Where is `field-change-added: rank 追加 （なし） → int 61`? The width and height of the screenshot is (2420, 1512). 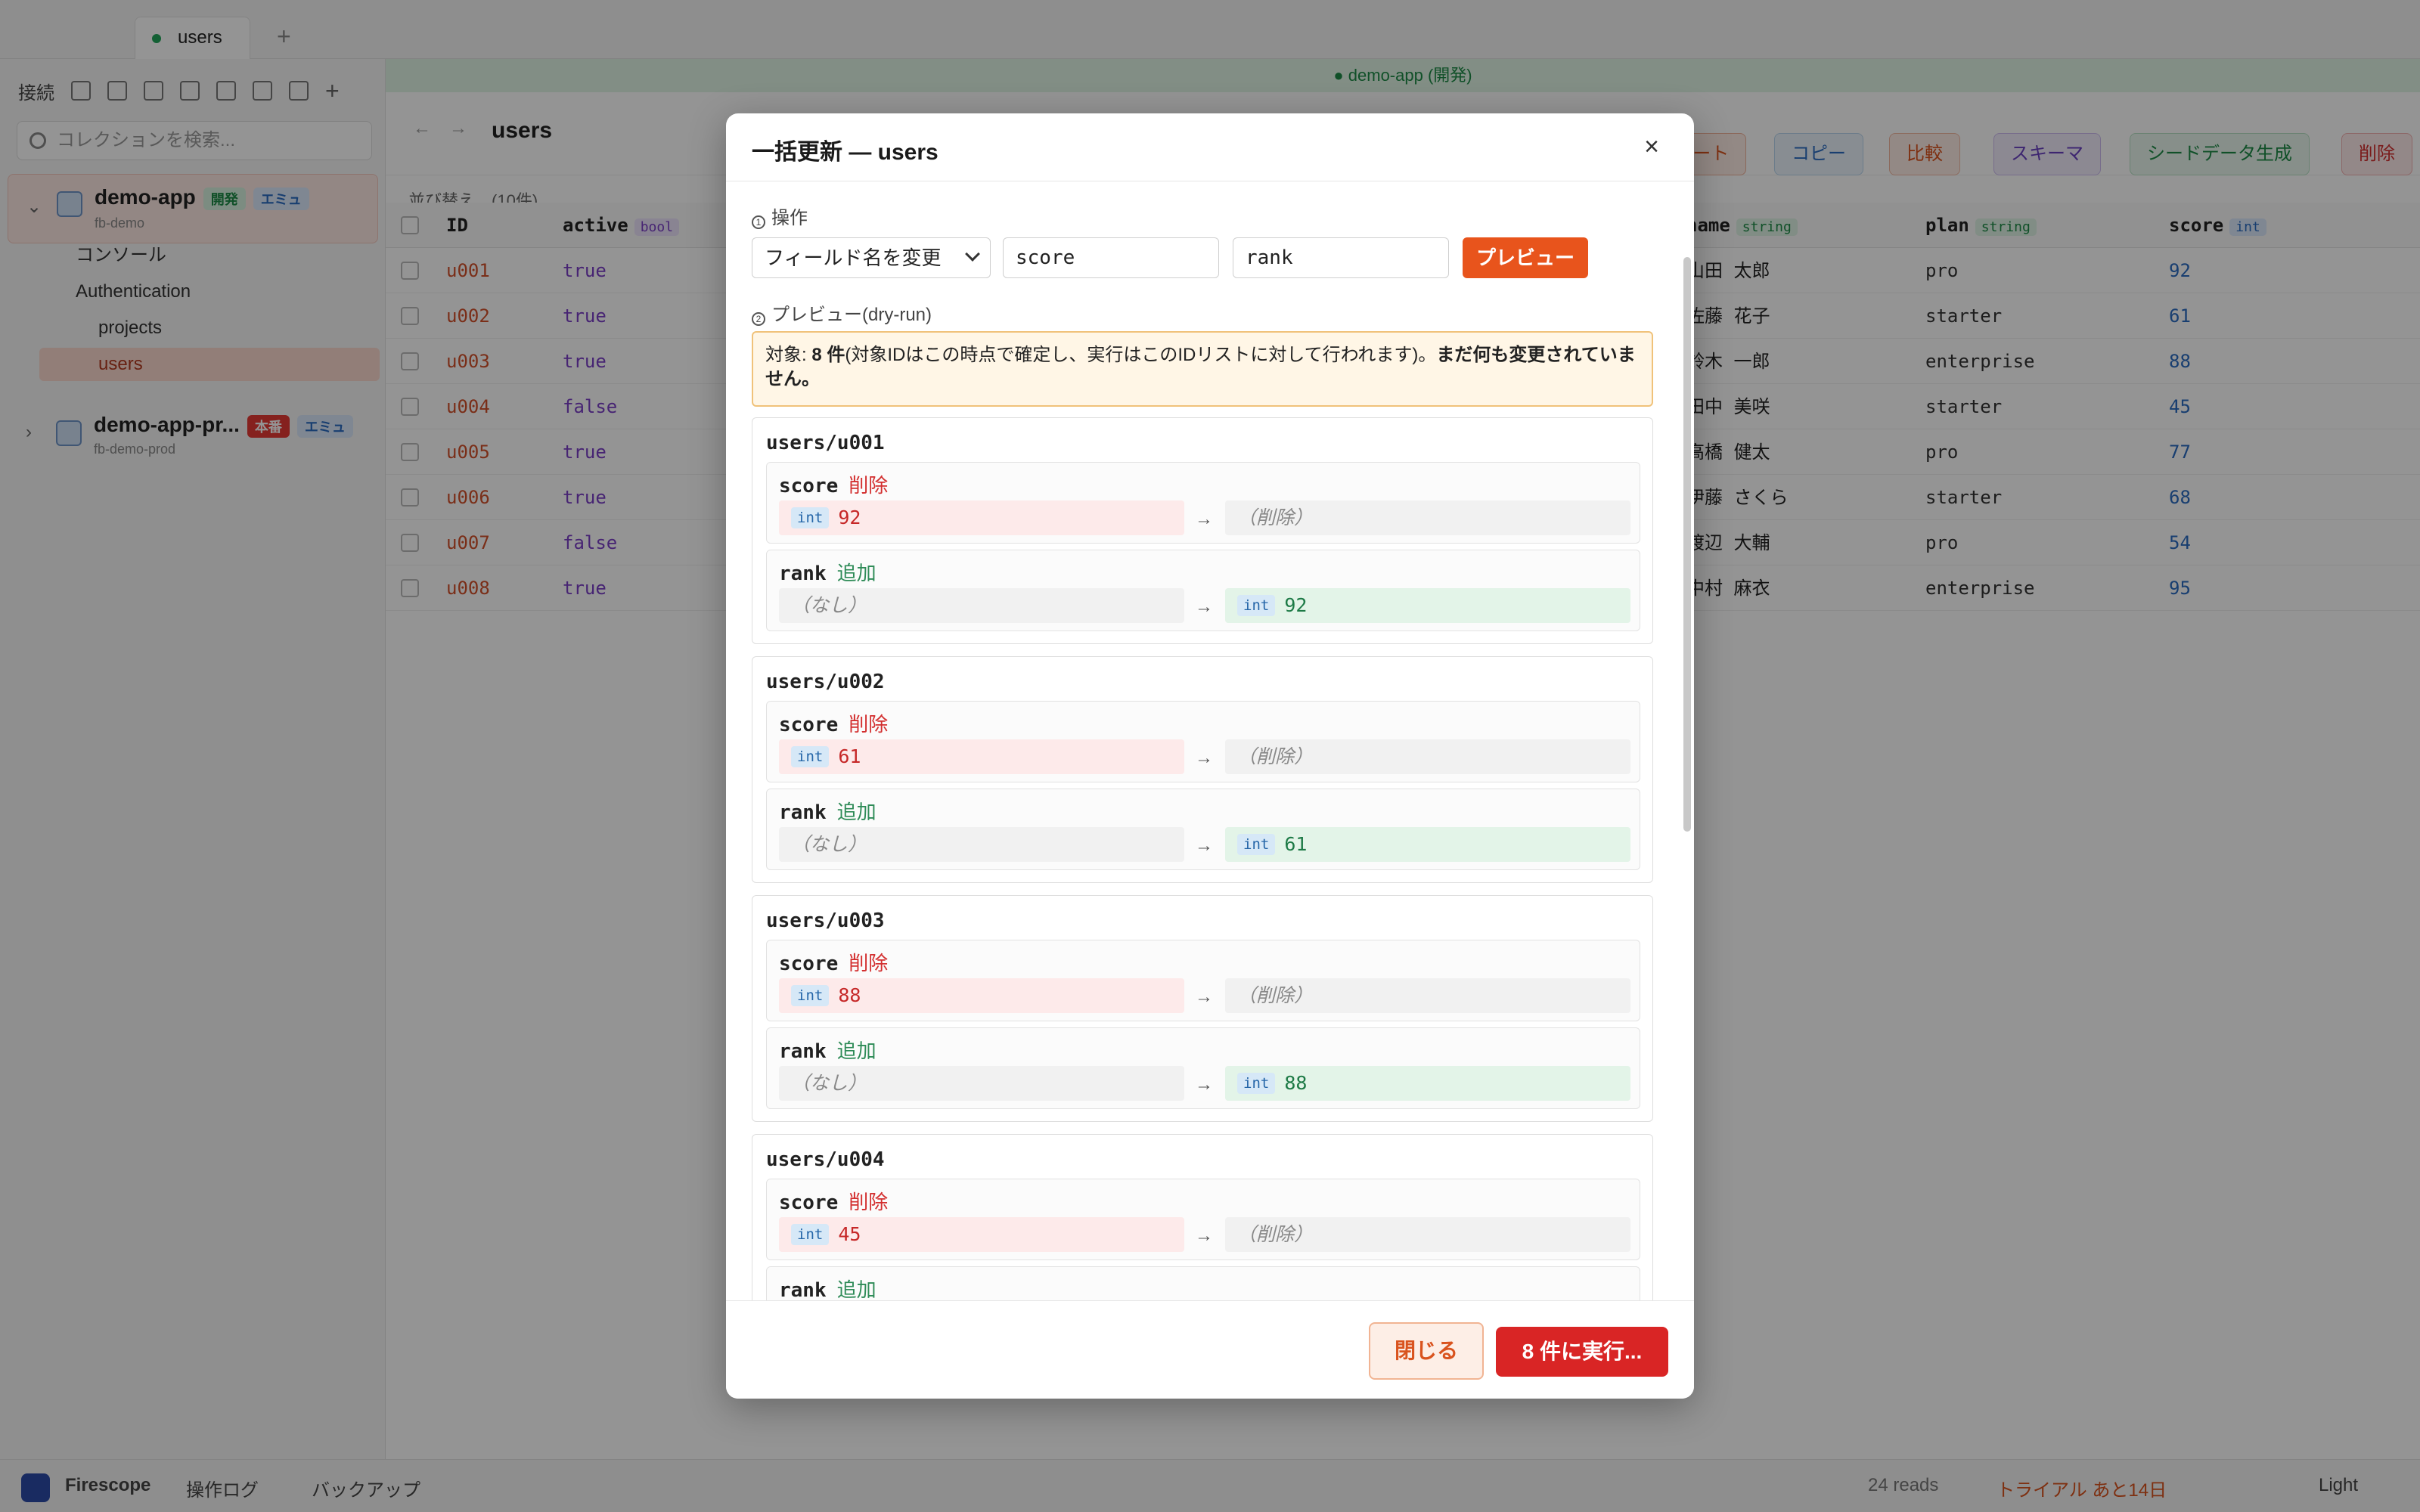 field-change-added: rank 追加 （なし） → int 61 is located at coordinates (1203, 829).